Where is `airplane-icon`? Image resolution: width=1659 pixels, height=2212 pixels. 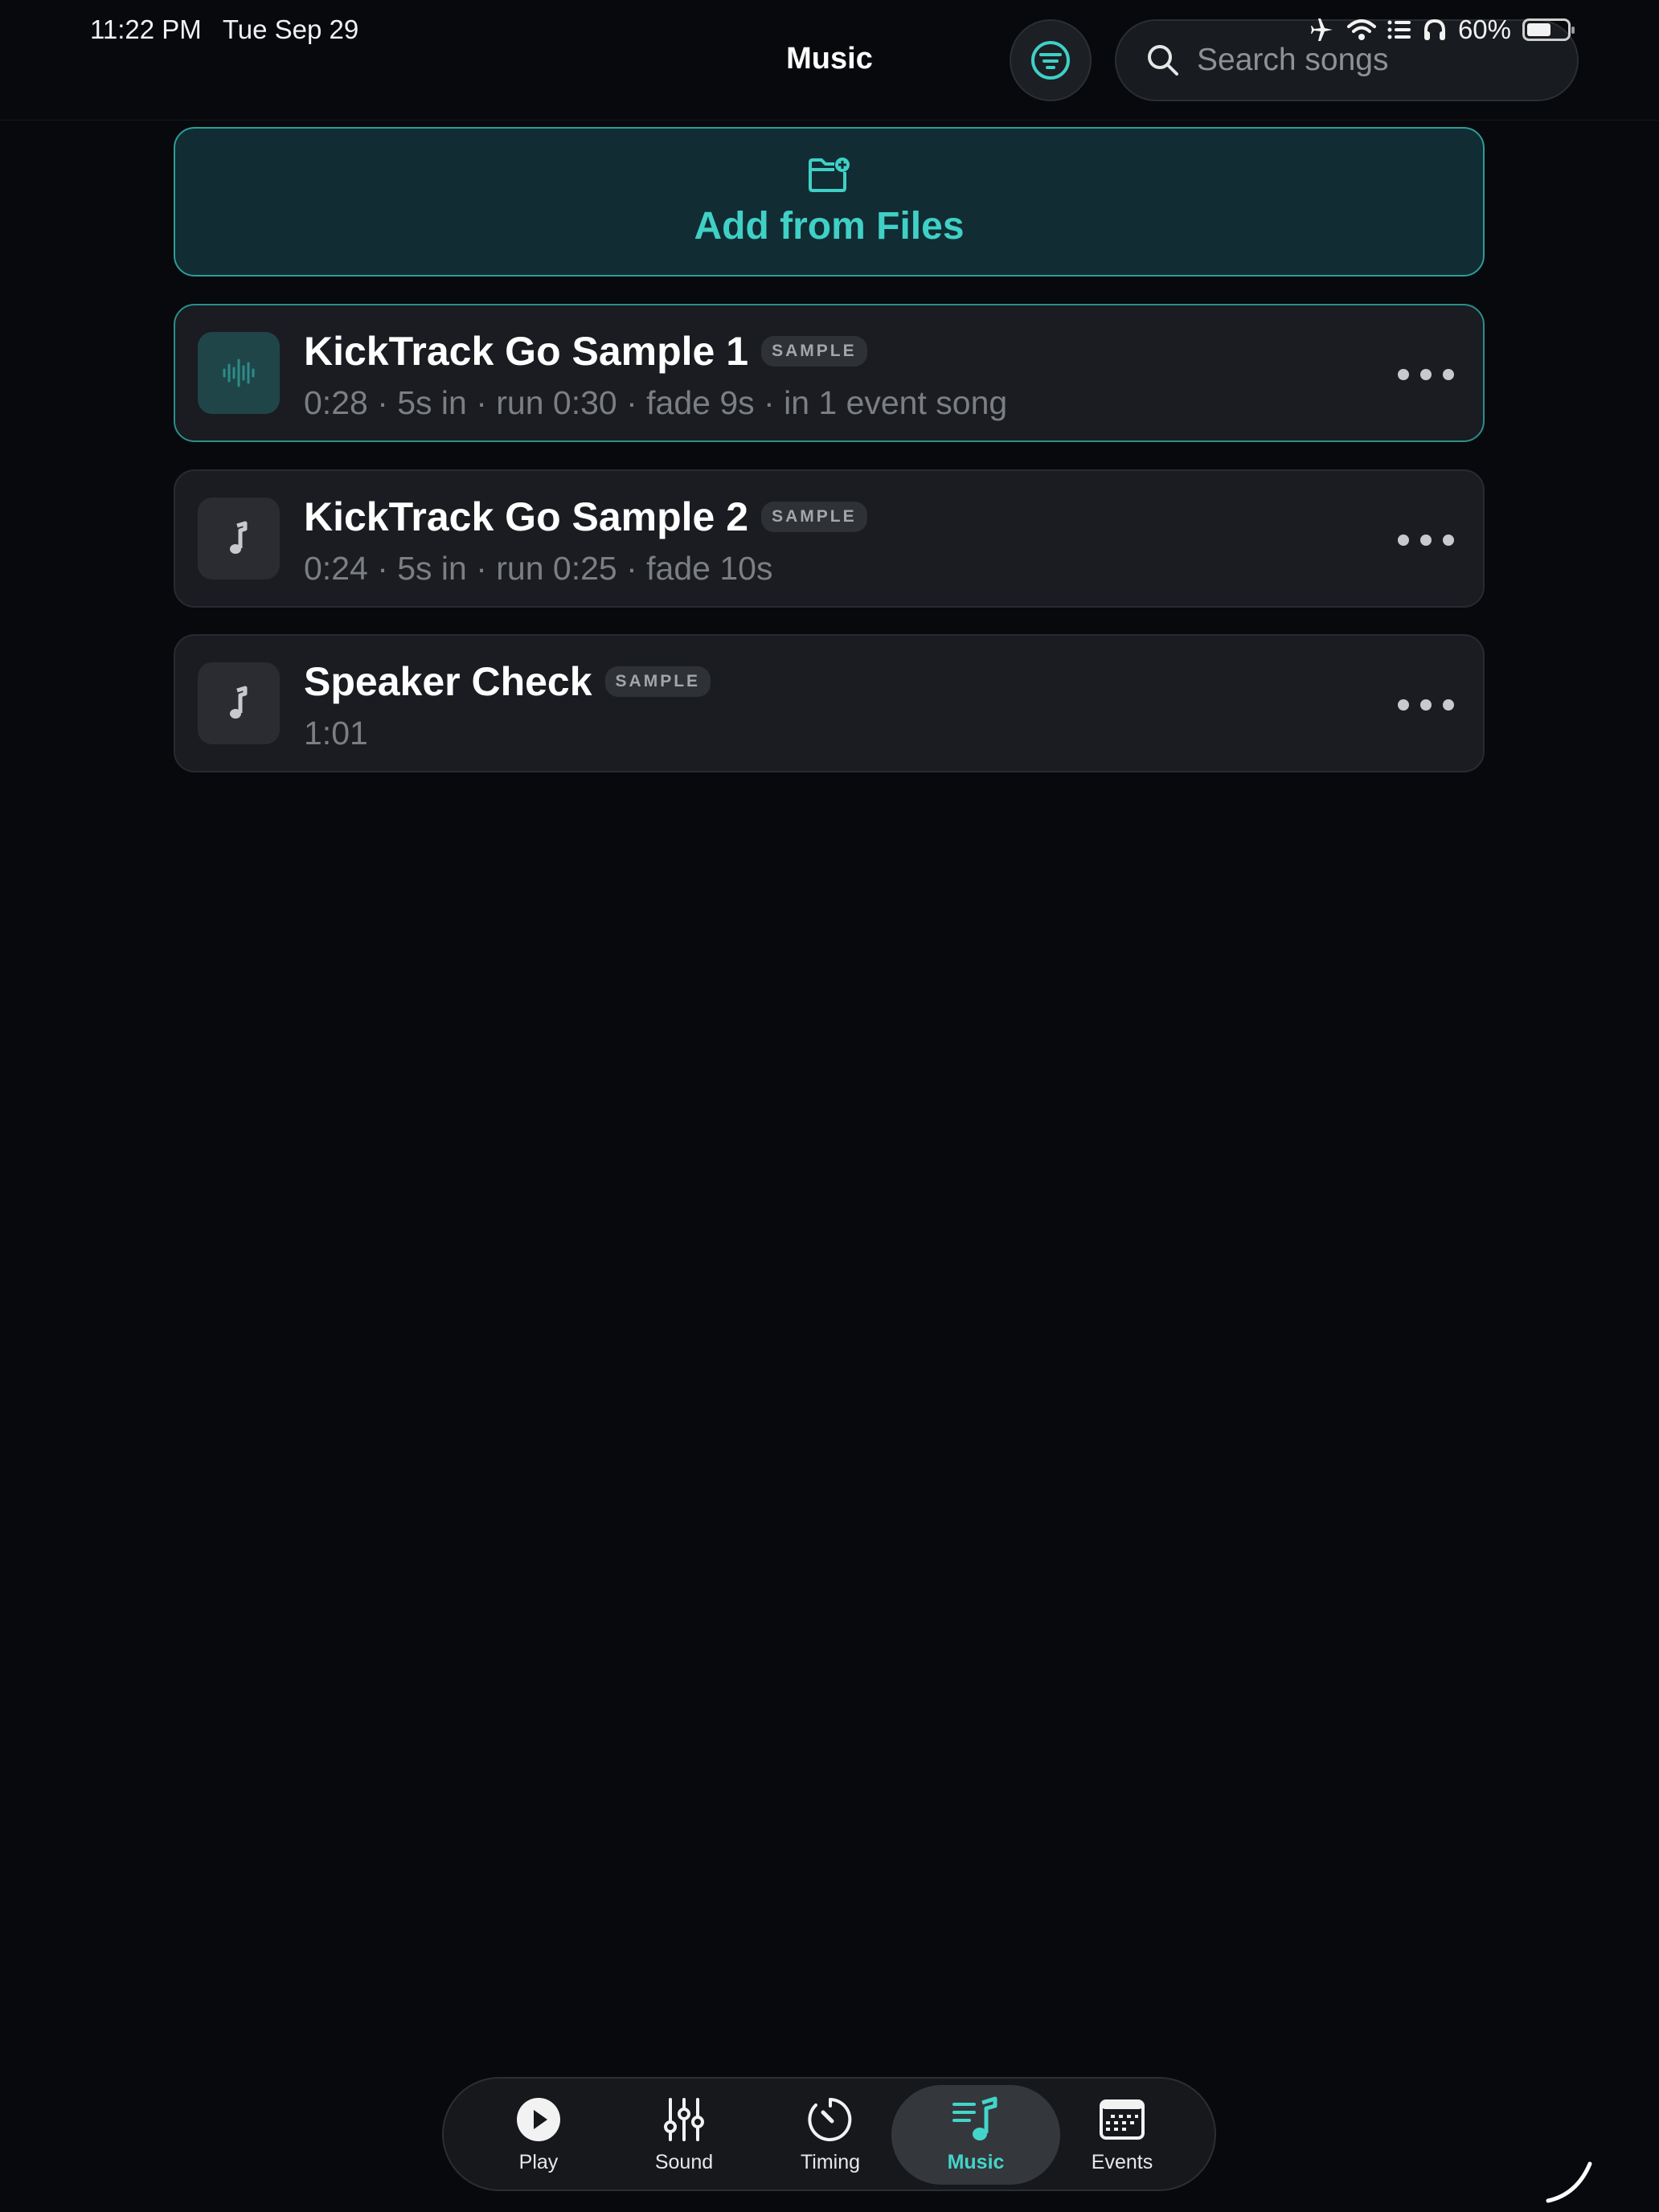
airplane-icon is located at coordinates (1321, 29).